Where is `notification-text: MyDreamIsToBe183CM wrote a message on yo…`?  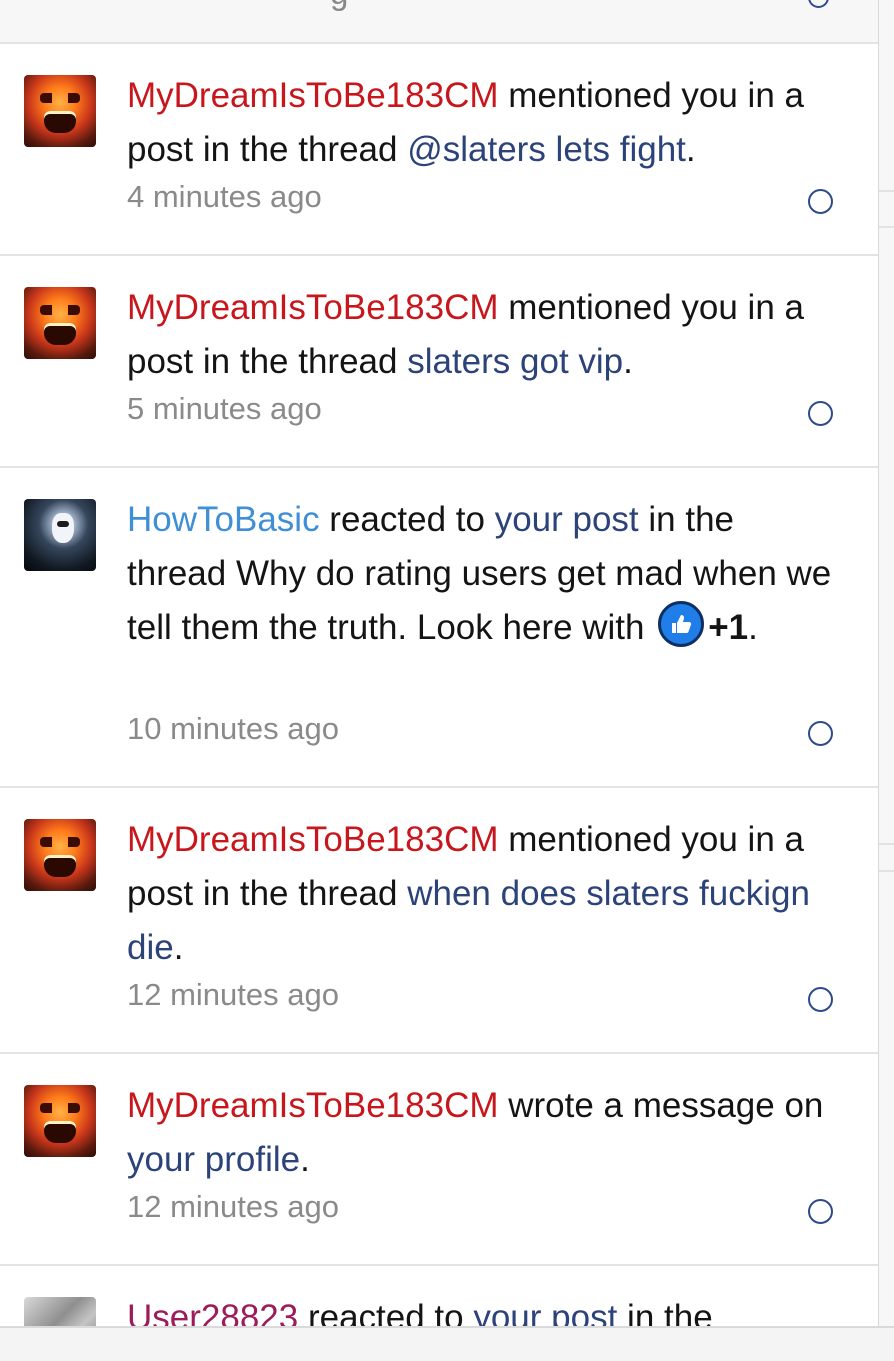 notification-text: MyDreamIsToBe183CM wrote a message on yo… is located at coordinates (484, 1133).